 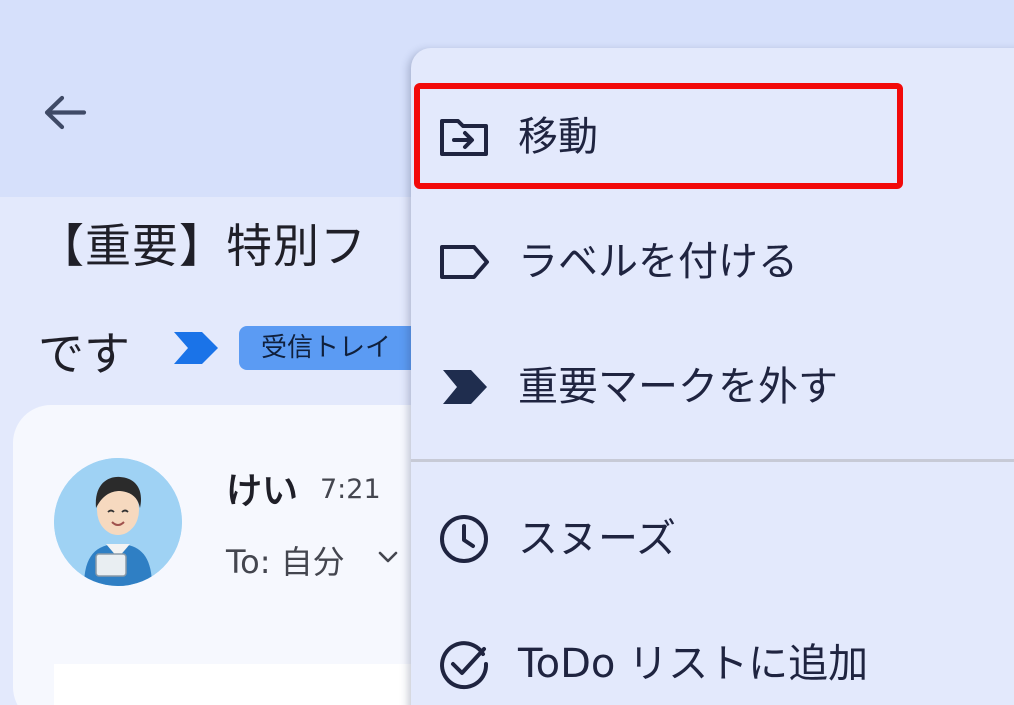 What do you see at coordinates (558, 137) in the screenshot?
I see `menu-item-label: 移動` at bounding box center [558, 137].